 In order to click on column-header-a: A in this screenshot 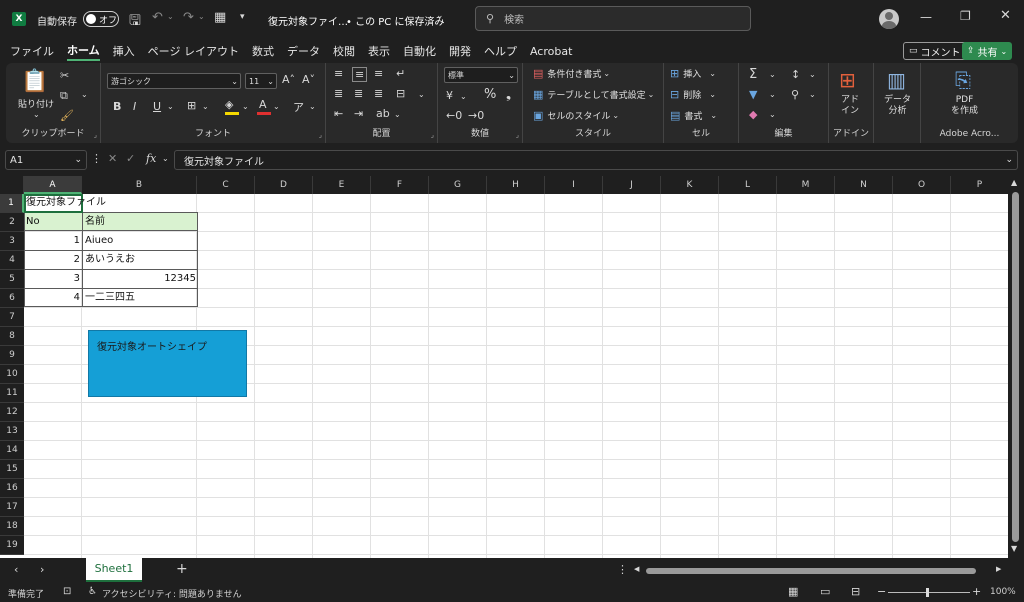, I will do `click(53, 185)`.